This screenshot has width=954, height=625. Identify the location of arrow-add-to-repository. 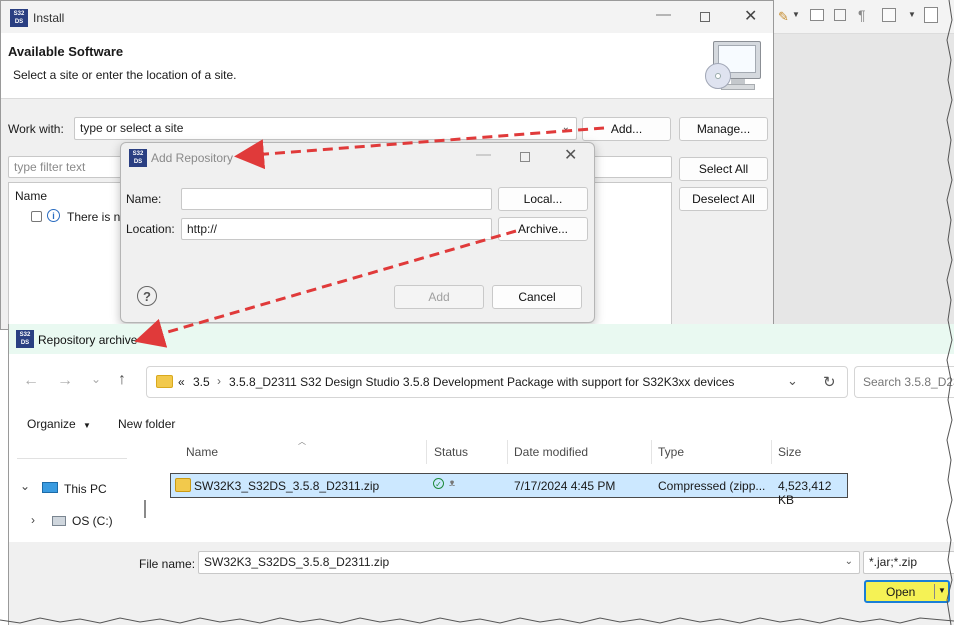
(419, 148).